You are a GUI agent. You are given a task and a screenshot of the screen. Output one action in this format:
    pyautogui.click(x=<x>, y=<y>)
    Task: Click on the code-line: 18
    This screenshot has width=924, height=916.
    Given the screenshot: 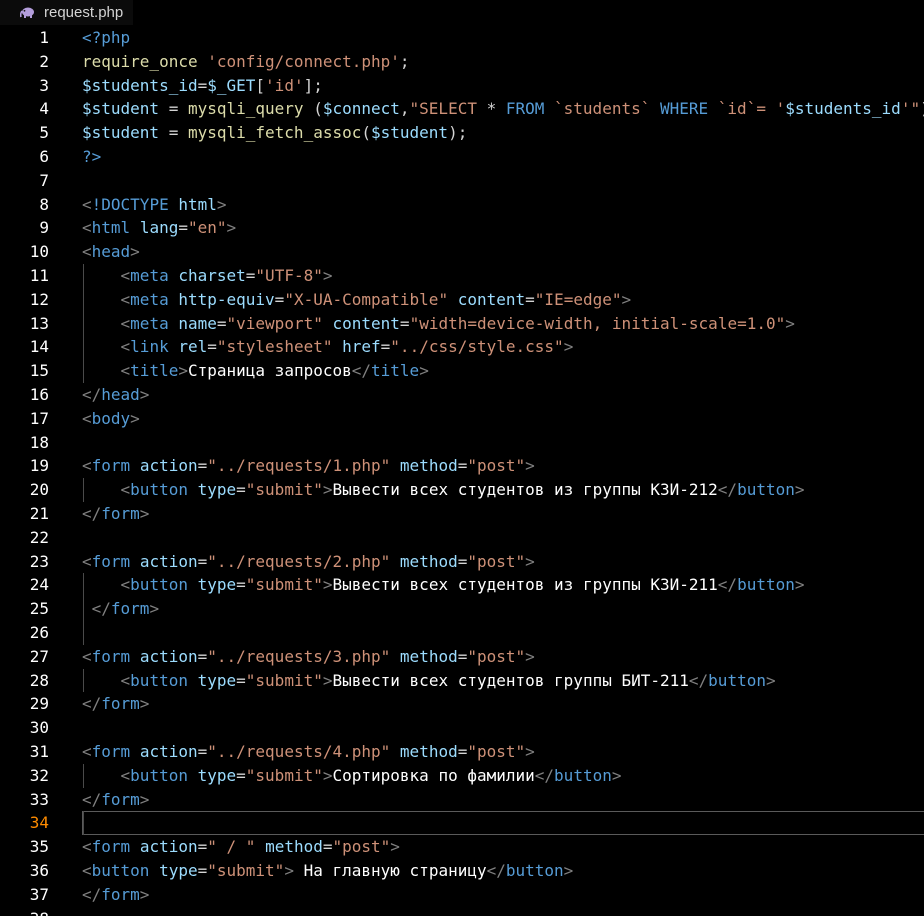 What is the action you would take?
    pyautogui.click(x=462, y=443)
    